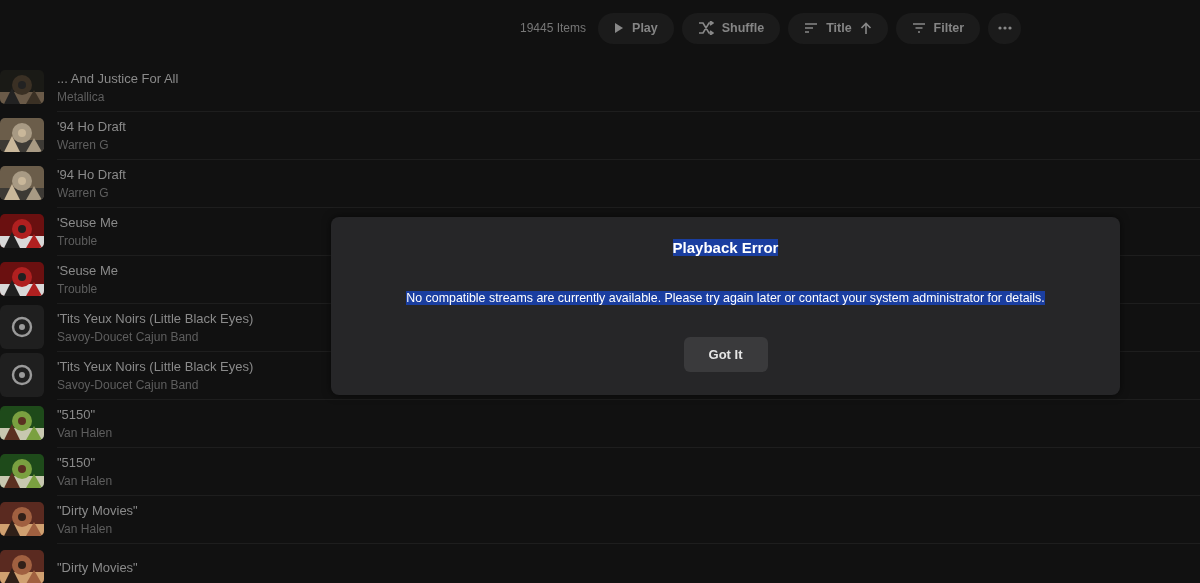 The image size is (1200, 583). I want to click on track-title: ... And Justice For All, so click(118, 78).